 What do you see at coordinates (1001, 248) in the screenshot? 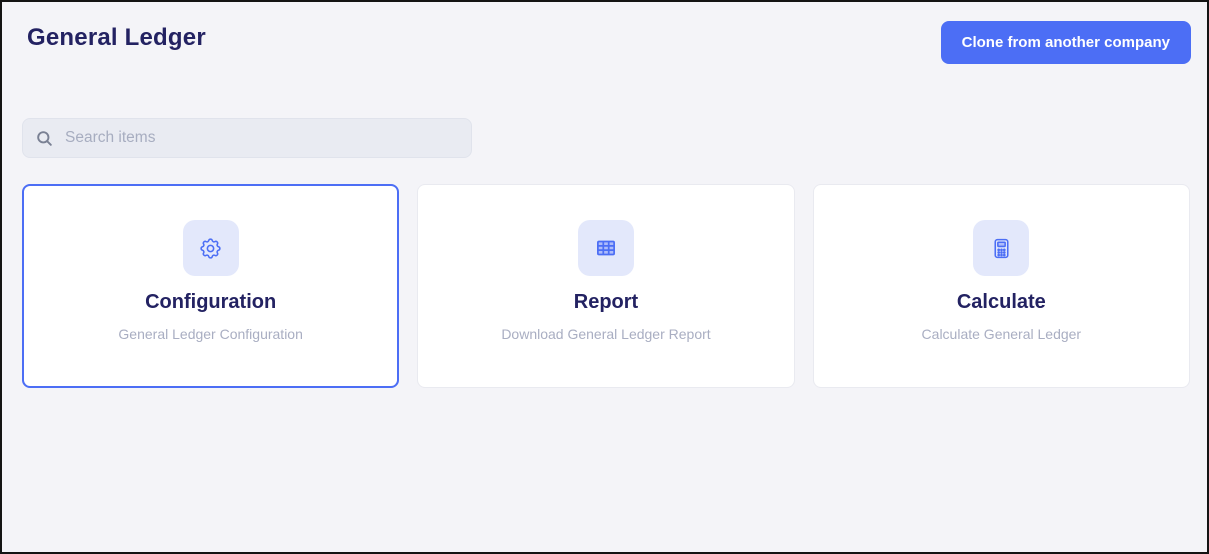
I see `calculator-icon` at bounding box center [1001, 248].